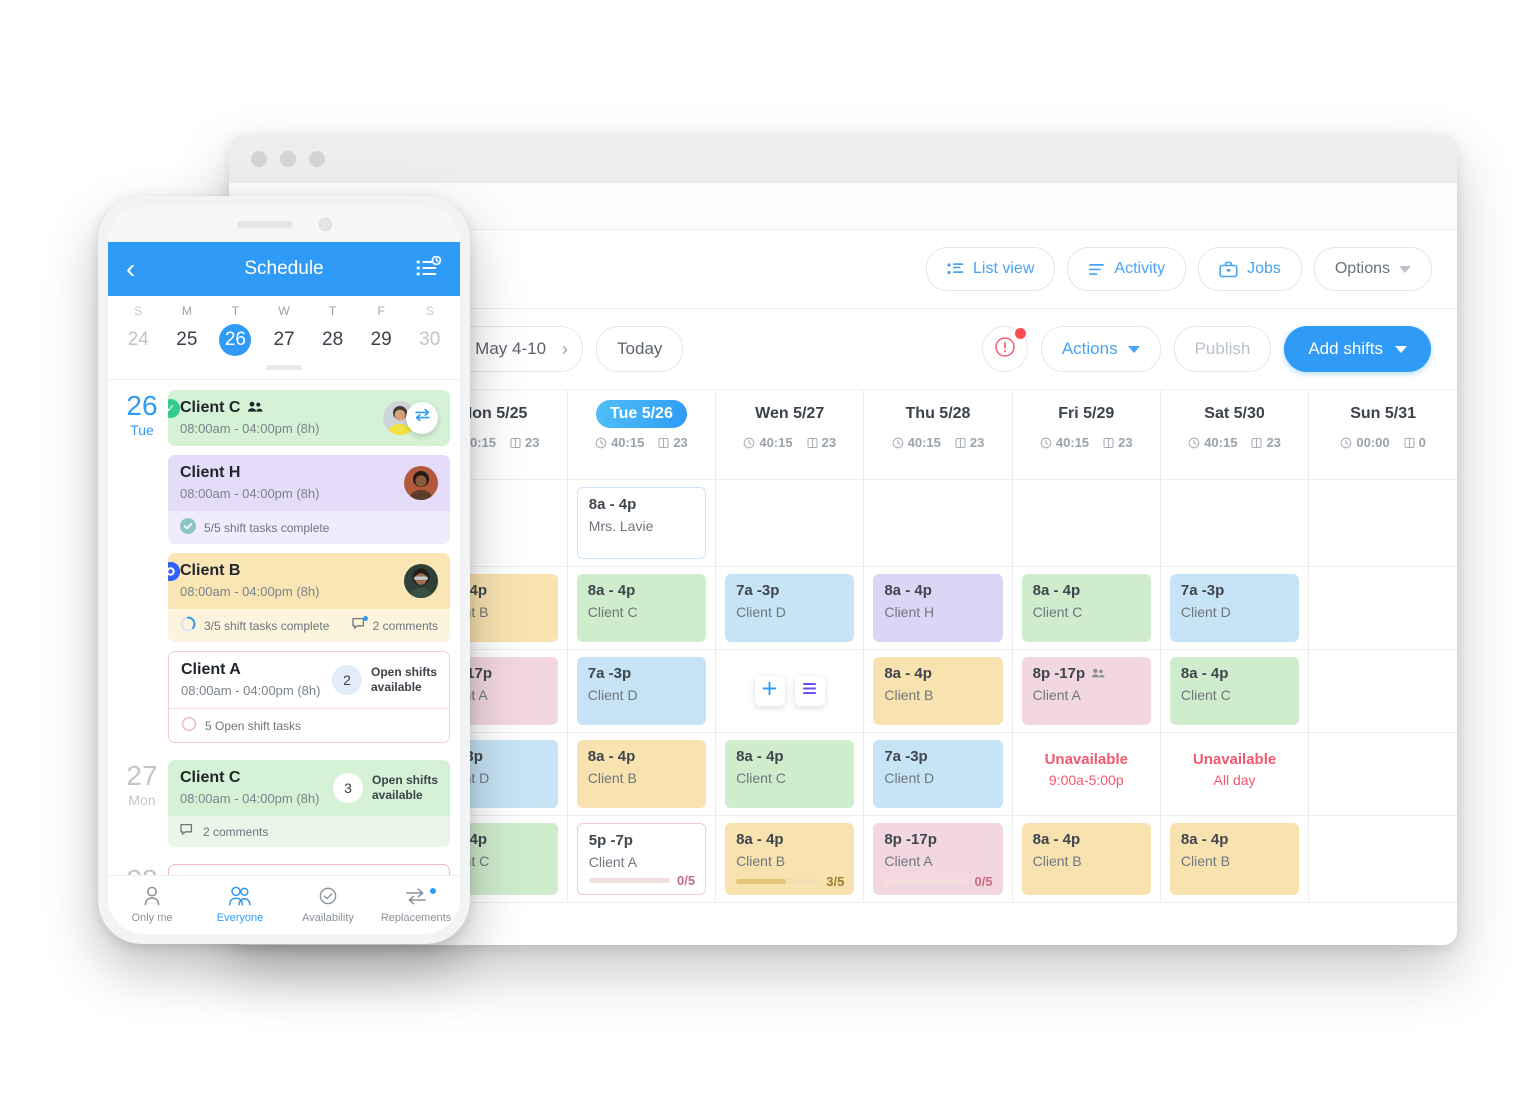 This screenshot has height=1118, width=1528. What do you see at coordinates (1212, 442) in the screenshot?
I see `day-hours: 40:15` at bounding box center [1212, 442].